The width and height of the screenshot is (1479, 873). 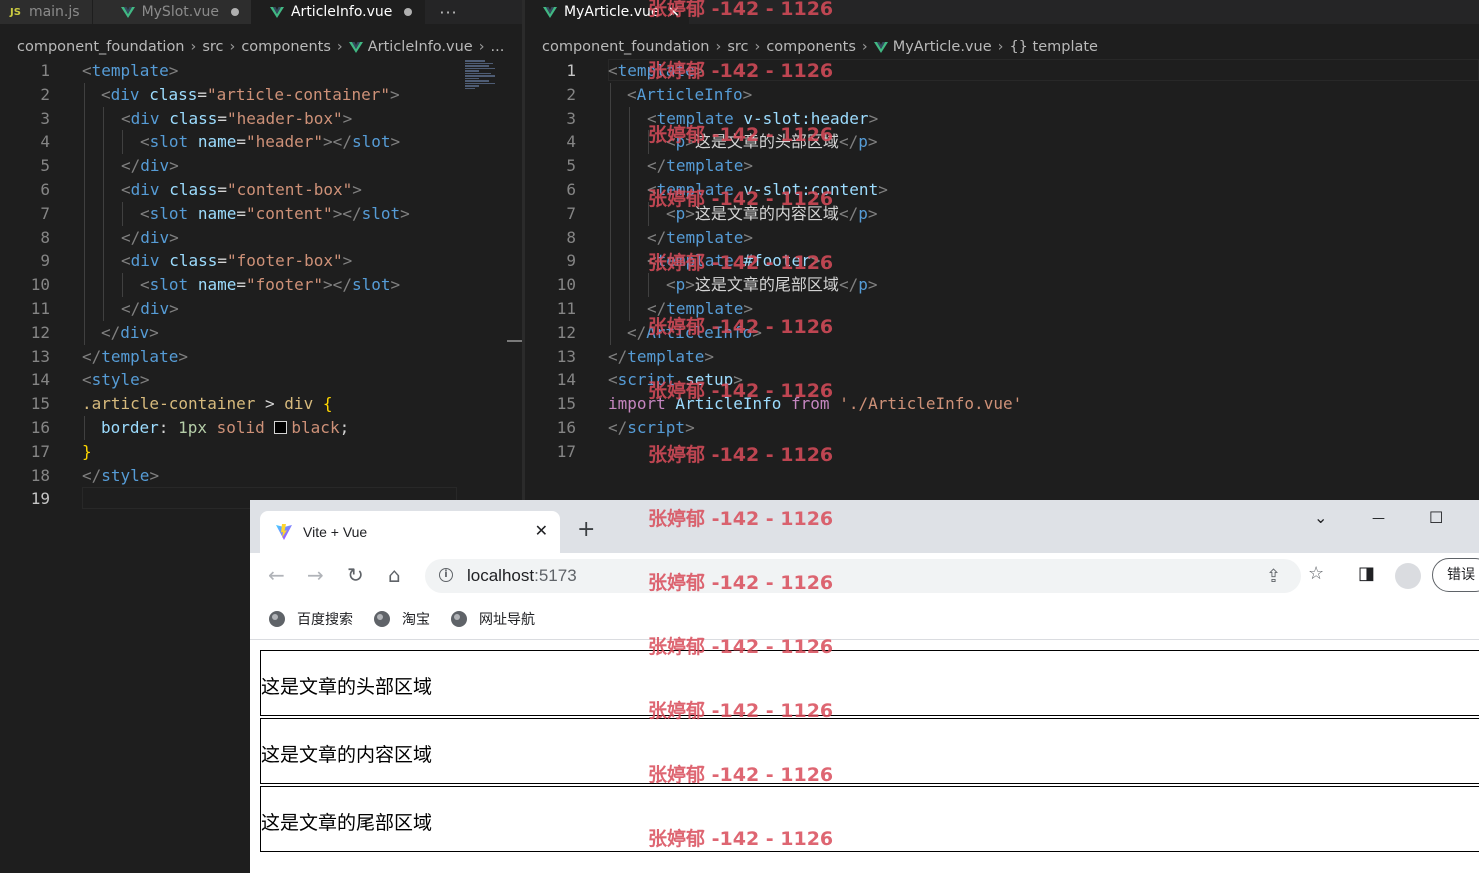 I want to click on footer-text: 这是文章的尾部区域, so click(x=347, y=823).